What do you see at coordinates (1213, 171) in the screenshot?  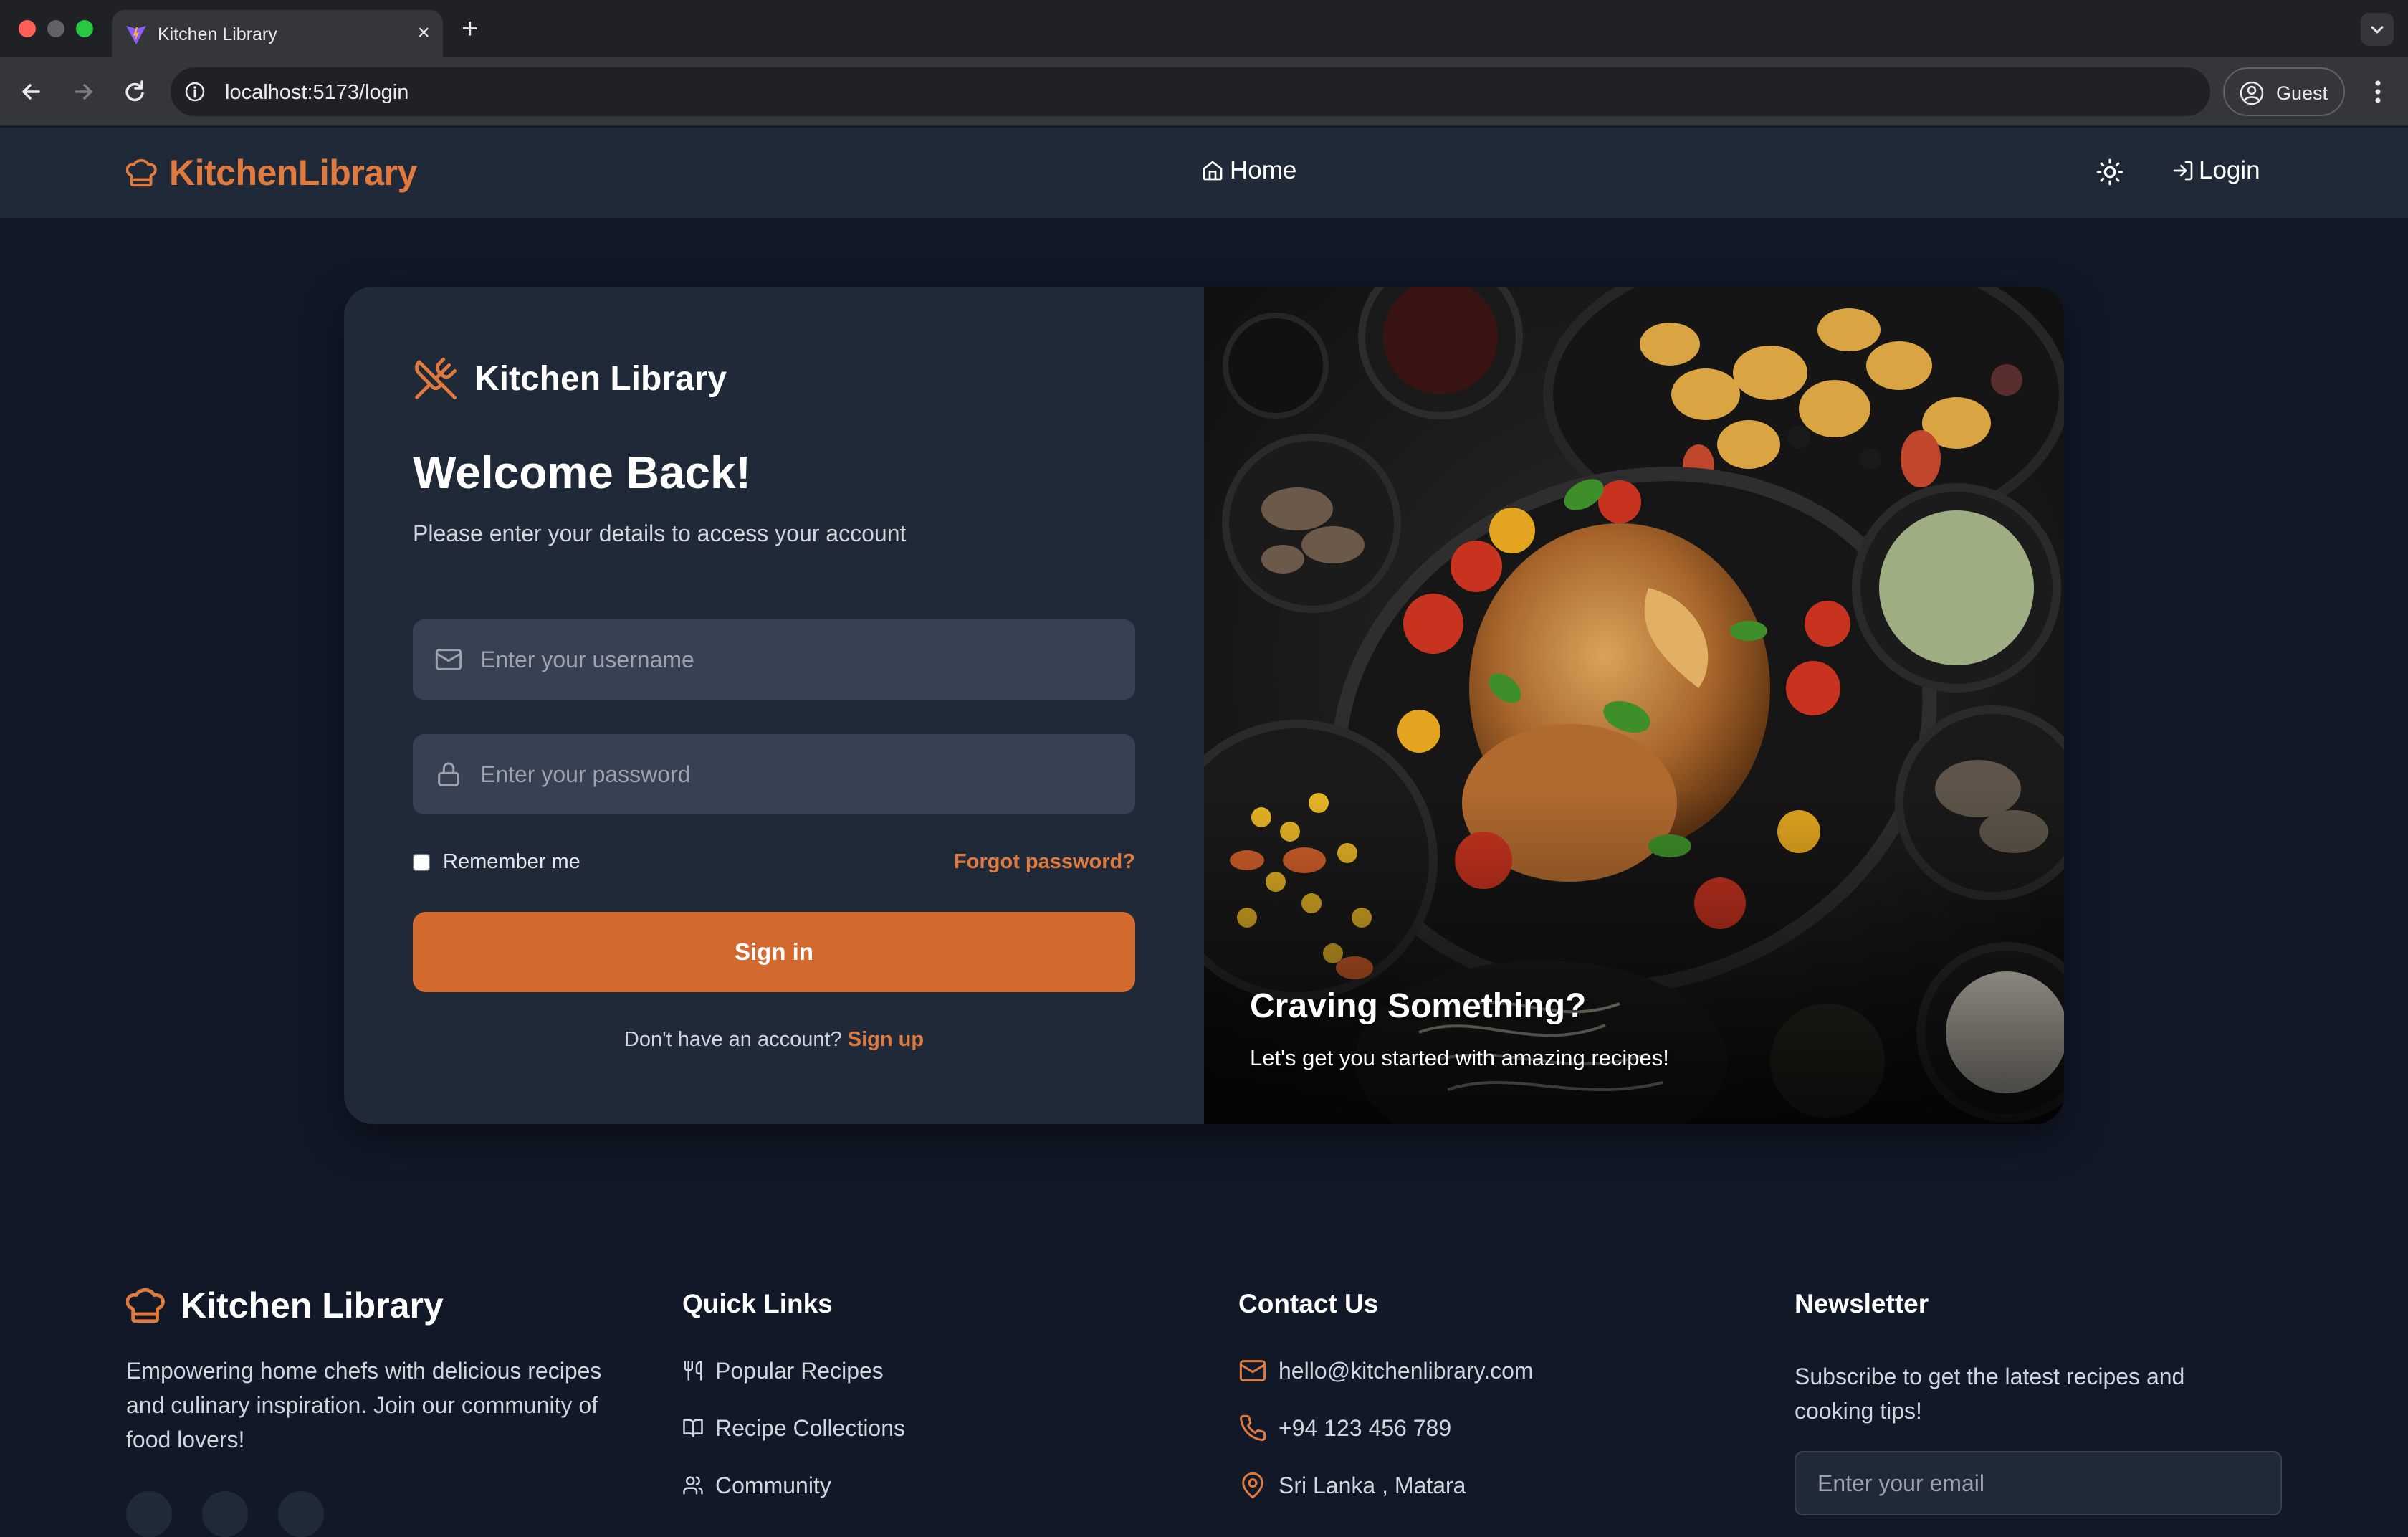 I see `home-icon` at bounding box center [1213, 171].